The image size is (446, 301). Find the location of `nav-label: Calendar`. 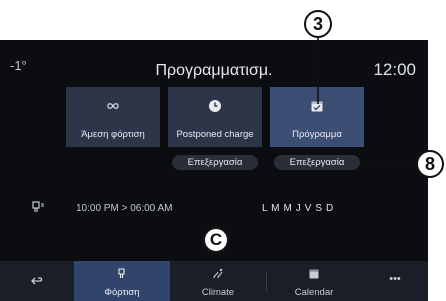

nav-label: Calendar is located at coordinates (314, 292).